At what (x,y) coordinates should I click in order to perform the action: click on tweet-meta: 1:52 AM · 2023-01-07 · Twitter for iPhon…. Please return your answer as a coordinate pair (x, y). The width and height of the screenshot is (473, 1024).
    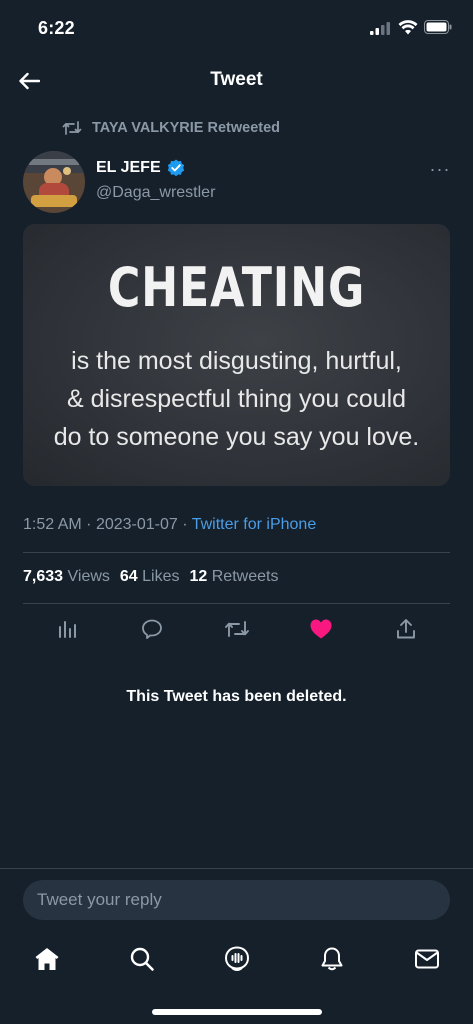
    Looking at the image, I should click on (169, 525).